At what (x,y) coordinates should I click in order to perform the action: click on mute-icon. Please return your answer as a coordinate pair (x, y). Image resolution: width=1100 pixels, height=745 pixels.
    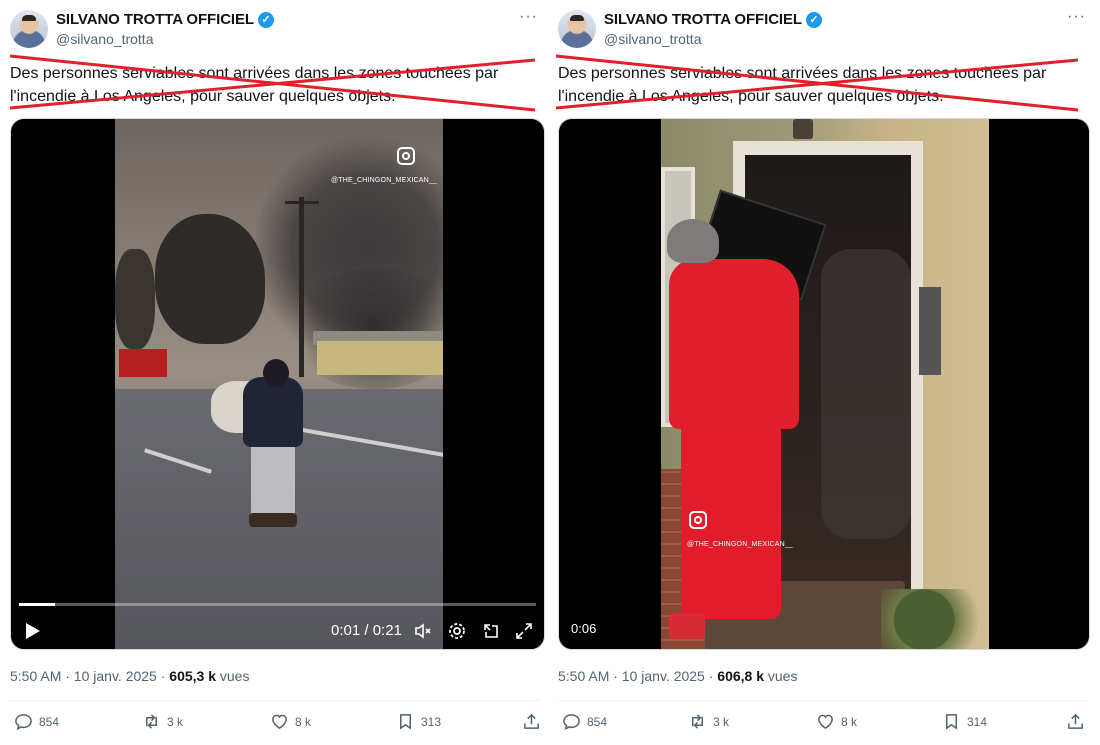
    Looking at the image, I should click on (423, 631).